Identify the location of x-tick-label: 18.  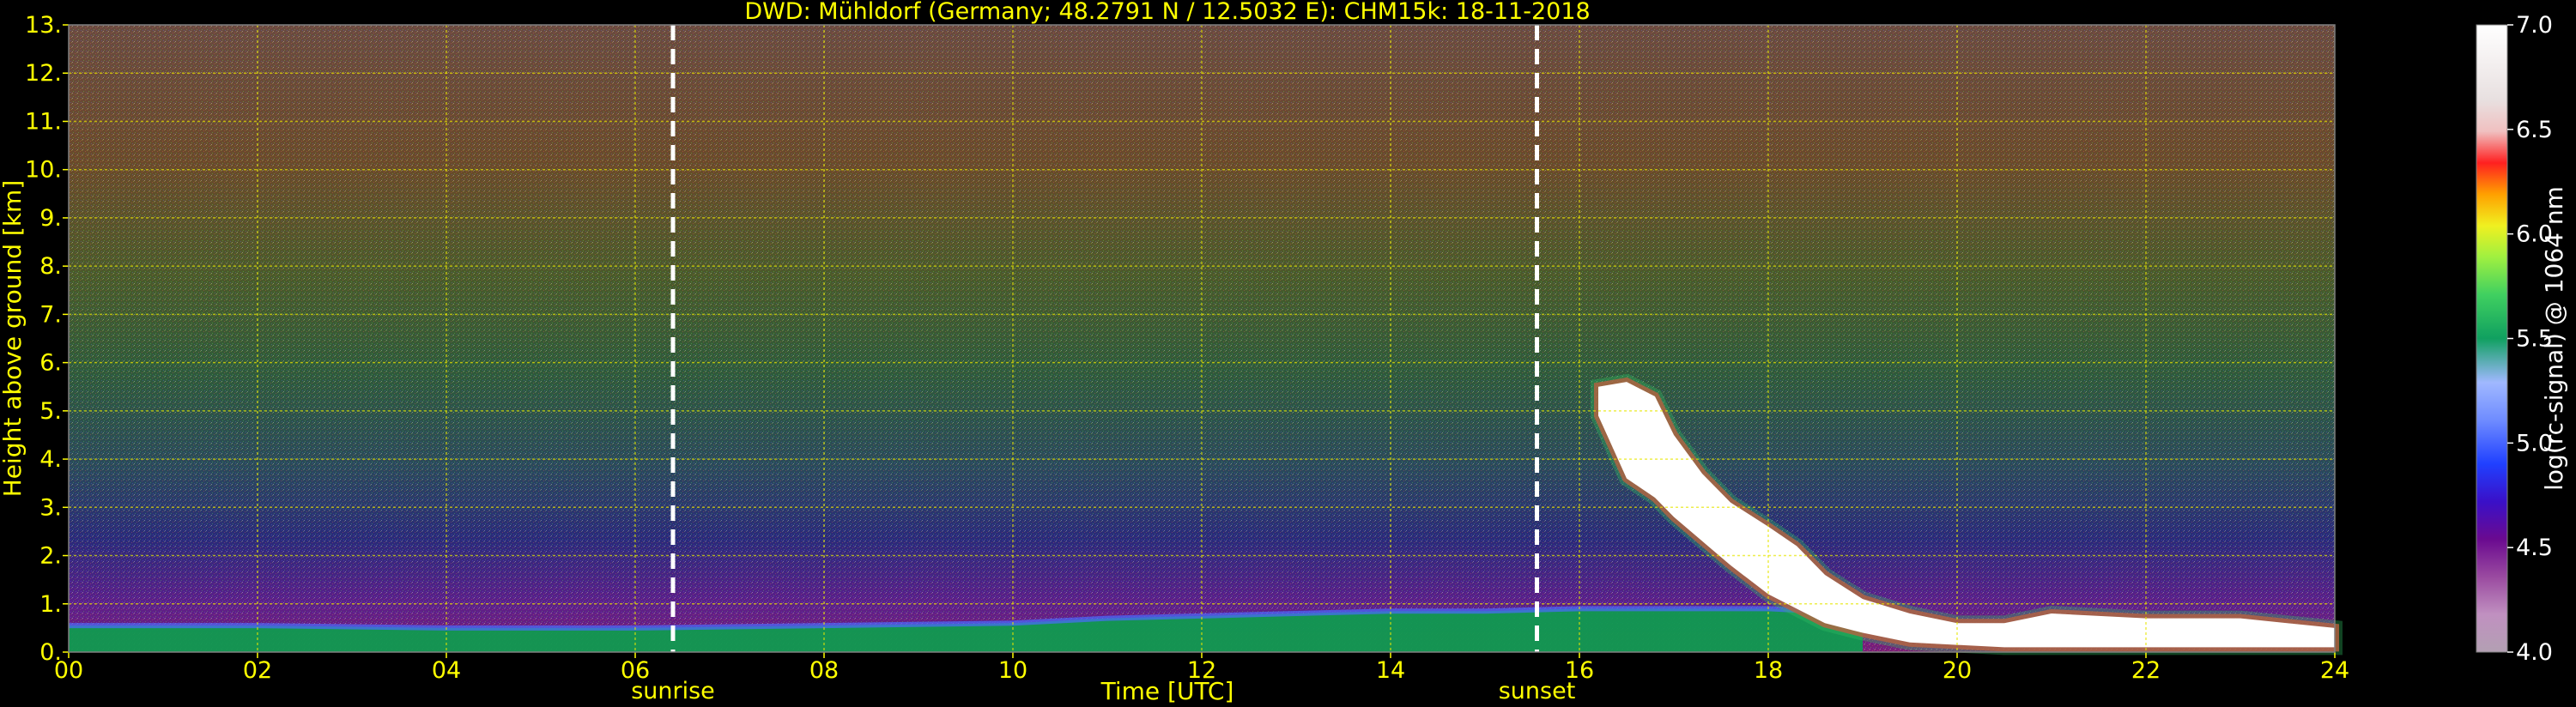
(1768, 670).